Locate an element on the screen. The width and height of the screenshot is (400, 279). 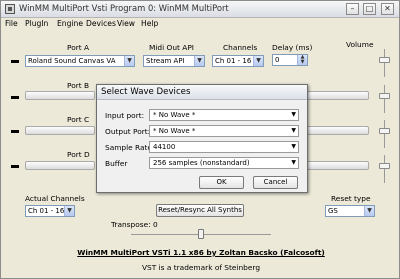
title-bar: WinMM MultiPort Vsti Program 0 is located at coordinates (200, 9).